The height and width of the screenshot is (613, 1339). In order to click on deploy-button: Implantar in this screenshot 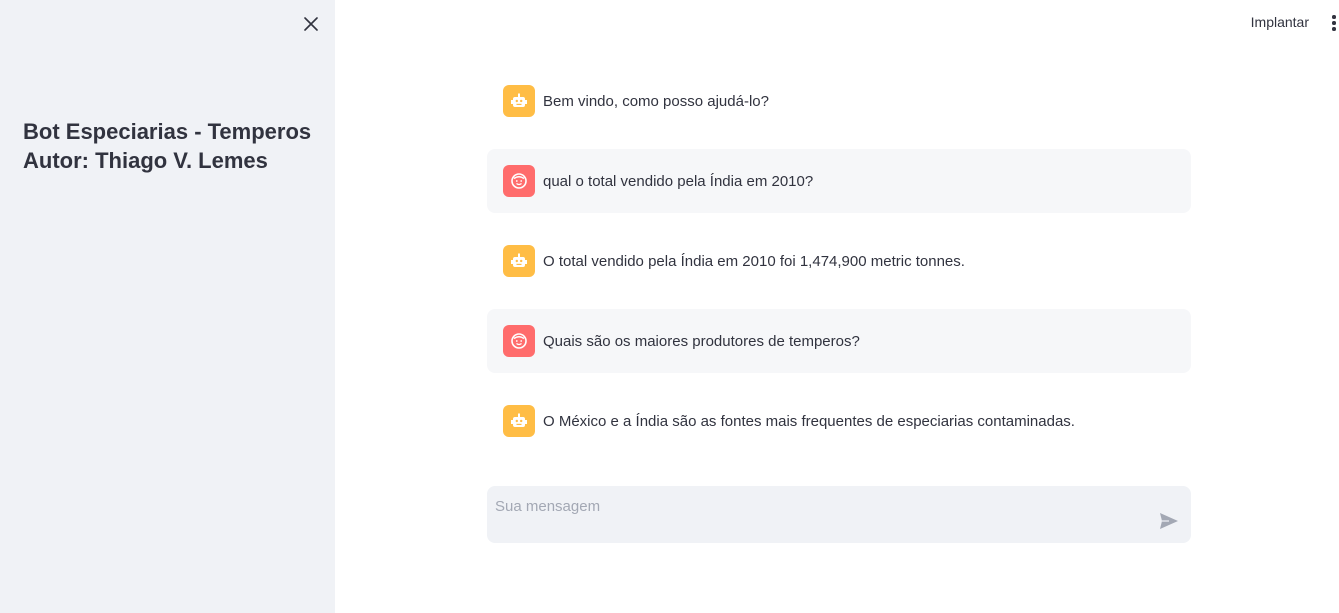, I will do `click(1280, 22)`.